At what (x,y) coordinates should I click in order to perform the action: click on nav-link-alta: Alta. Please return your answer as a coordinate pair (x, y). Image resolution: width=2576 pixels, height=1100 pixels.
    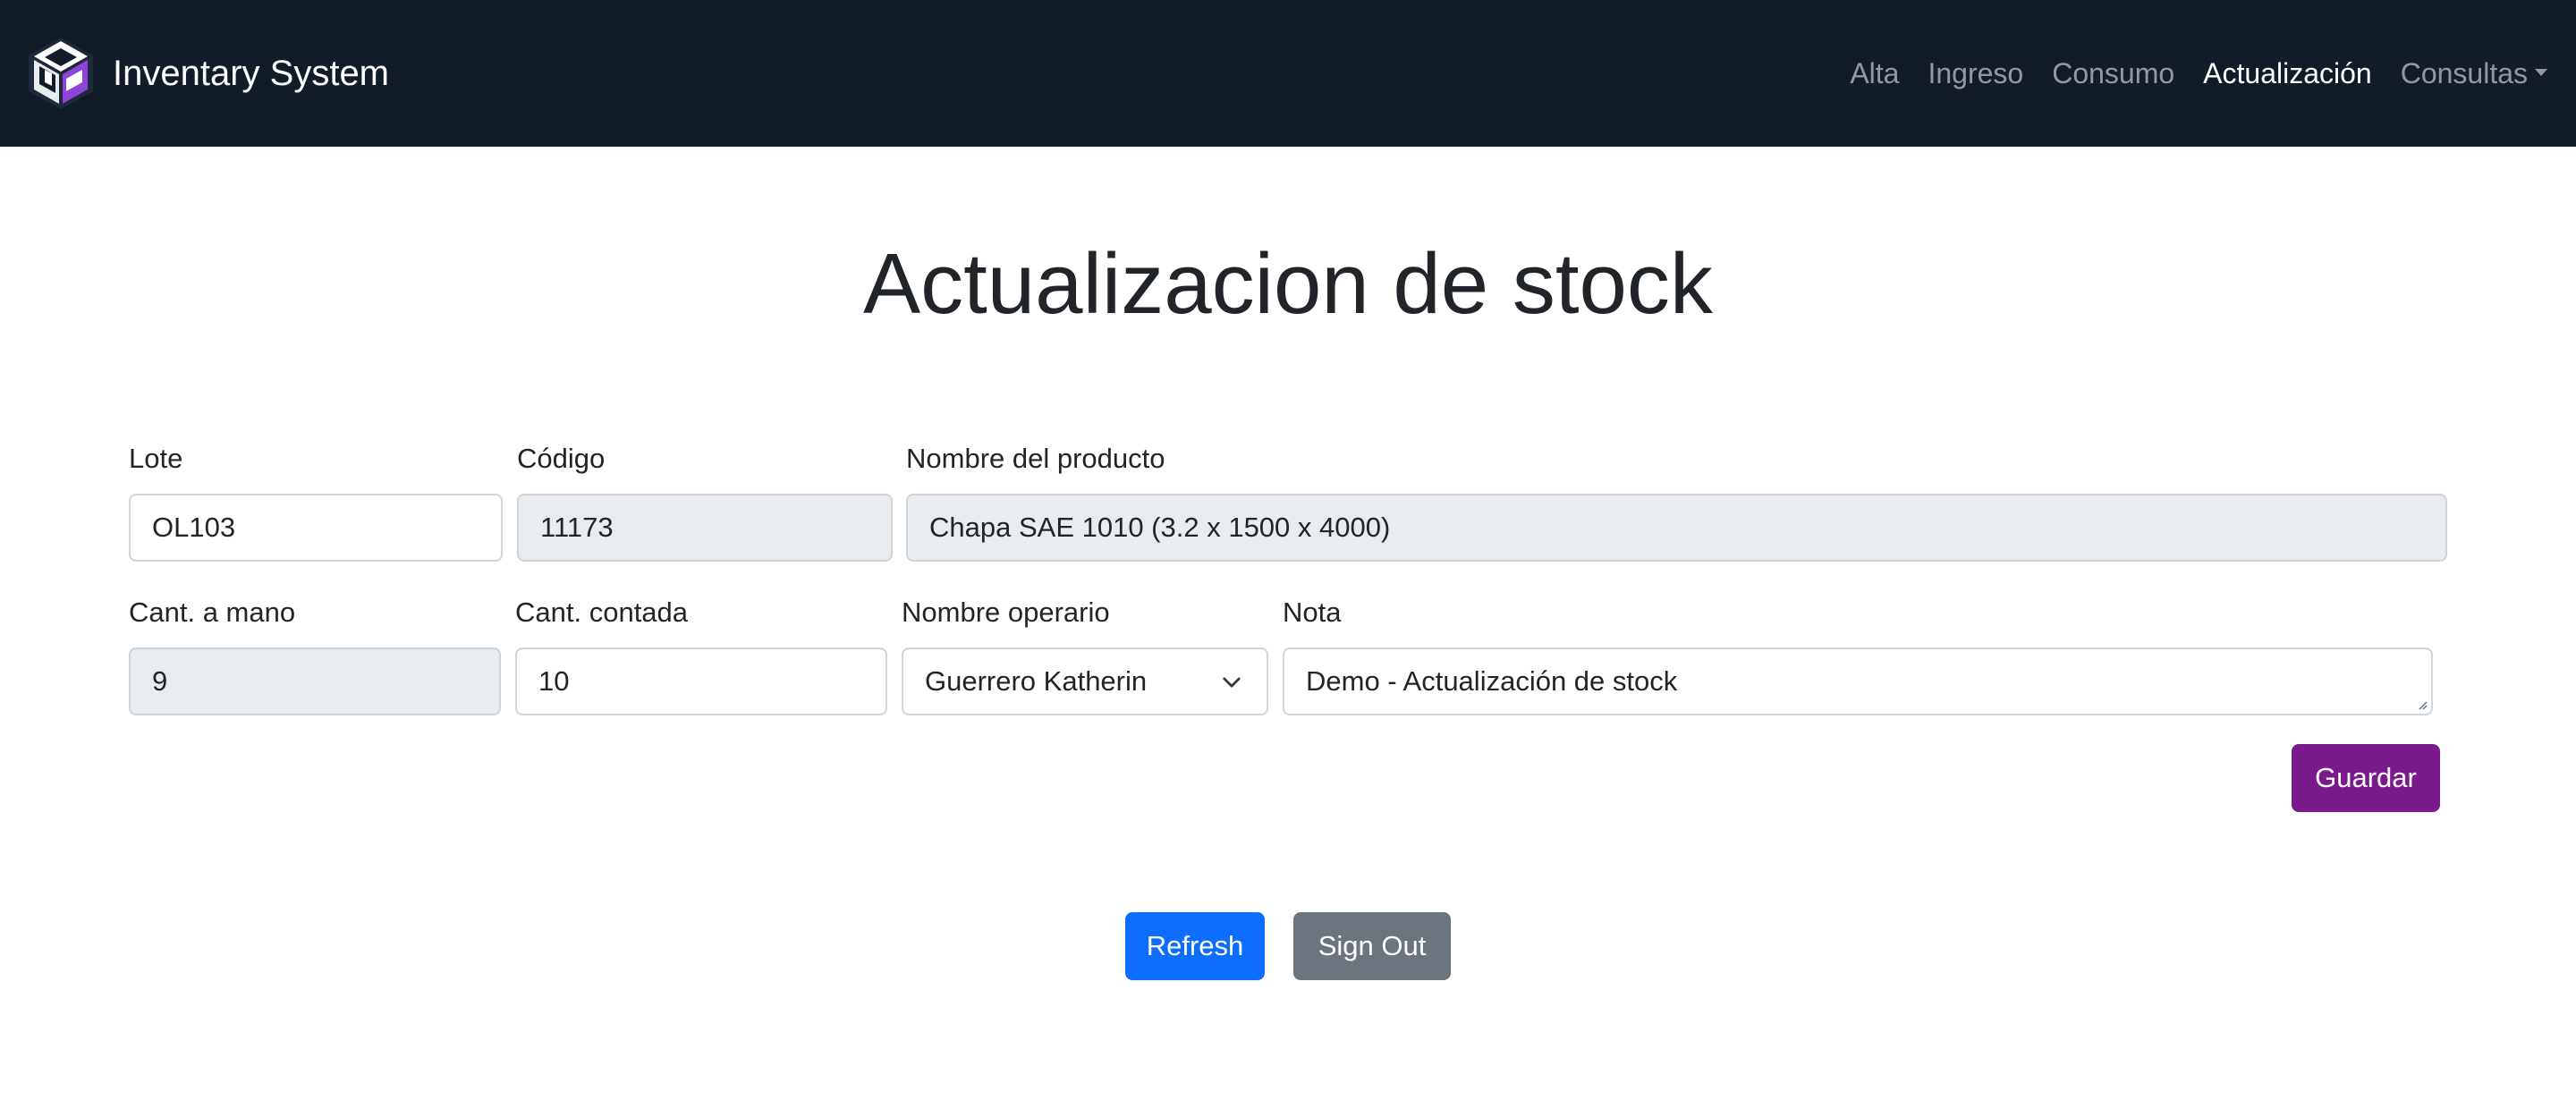
    Looking at the image, I should click on (1874, 73).